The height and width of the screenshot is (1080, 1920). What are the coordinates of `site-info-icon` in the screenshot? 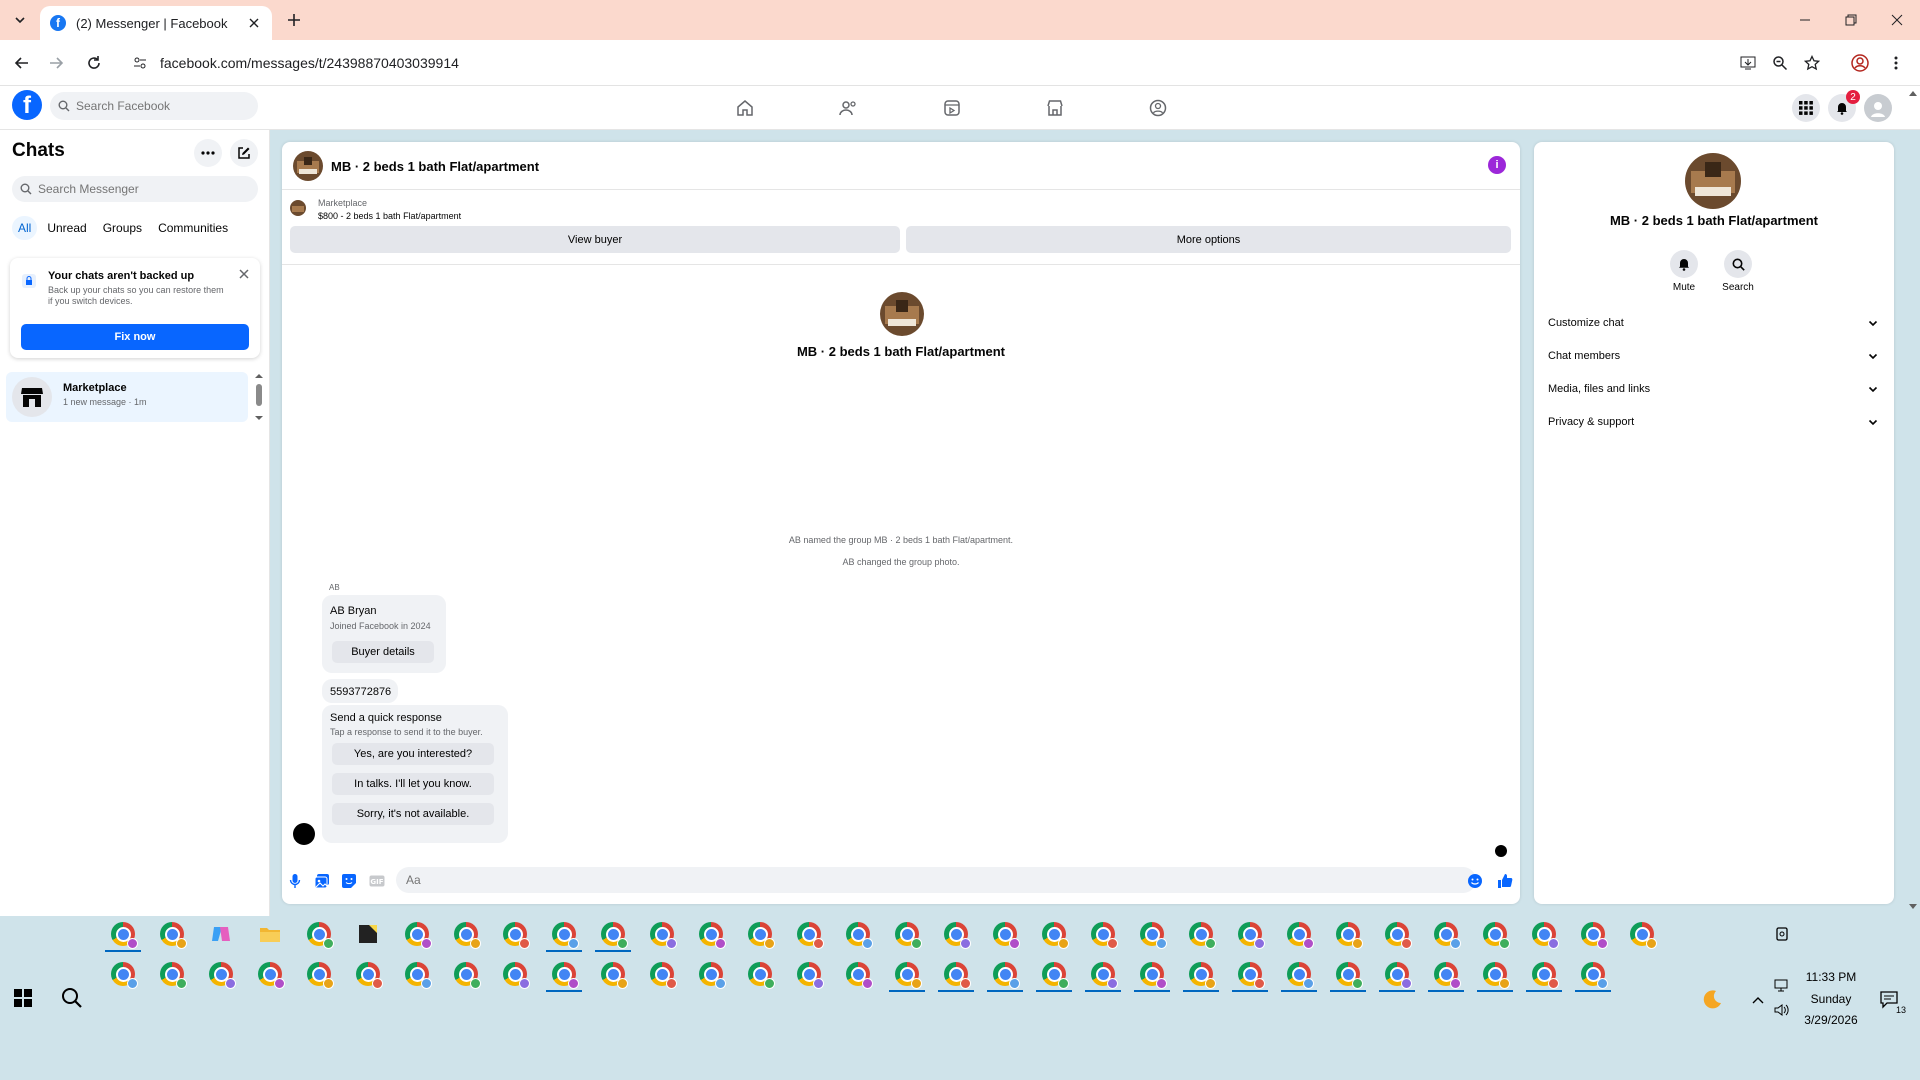 It's located at (140, 63).